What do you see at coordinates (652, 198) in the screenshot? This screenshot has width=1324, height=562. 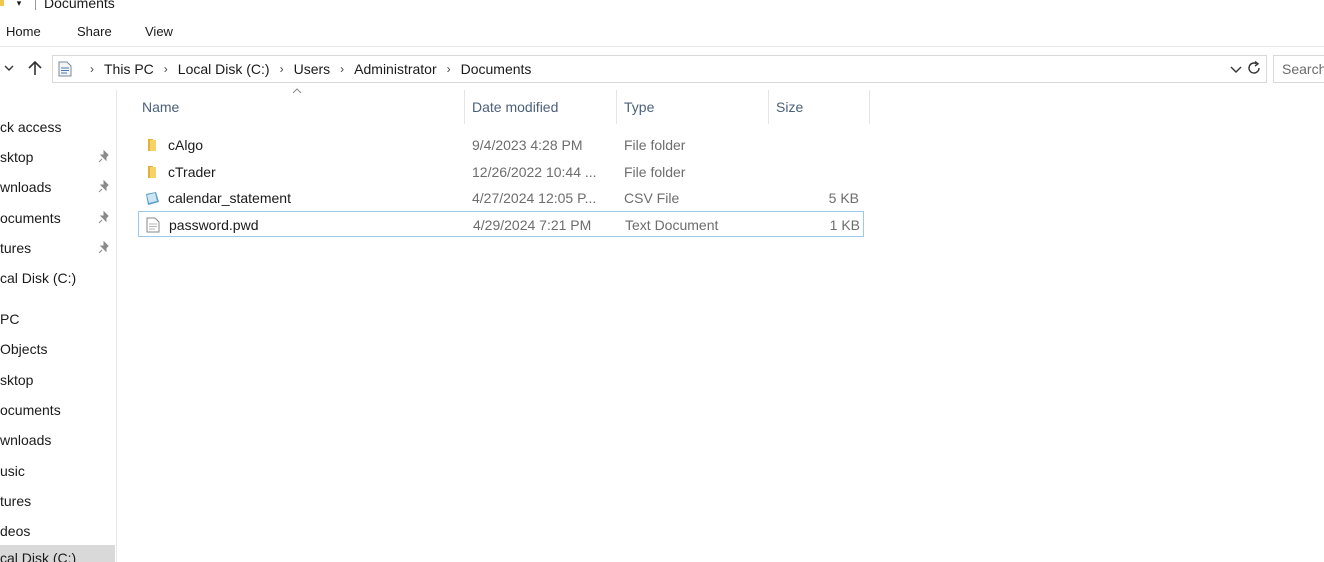 I see `file-type: CSV File` at bounding box center [652, 198].